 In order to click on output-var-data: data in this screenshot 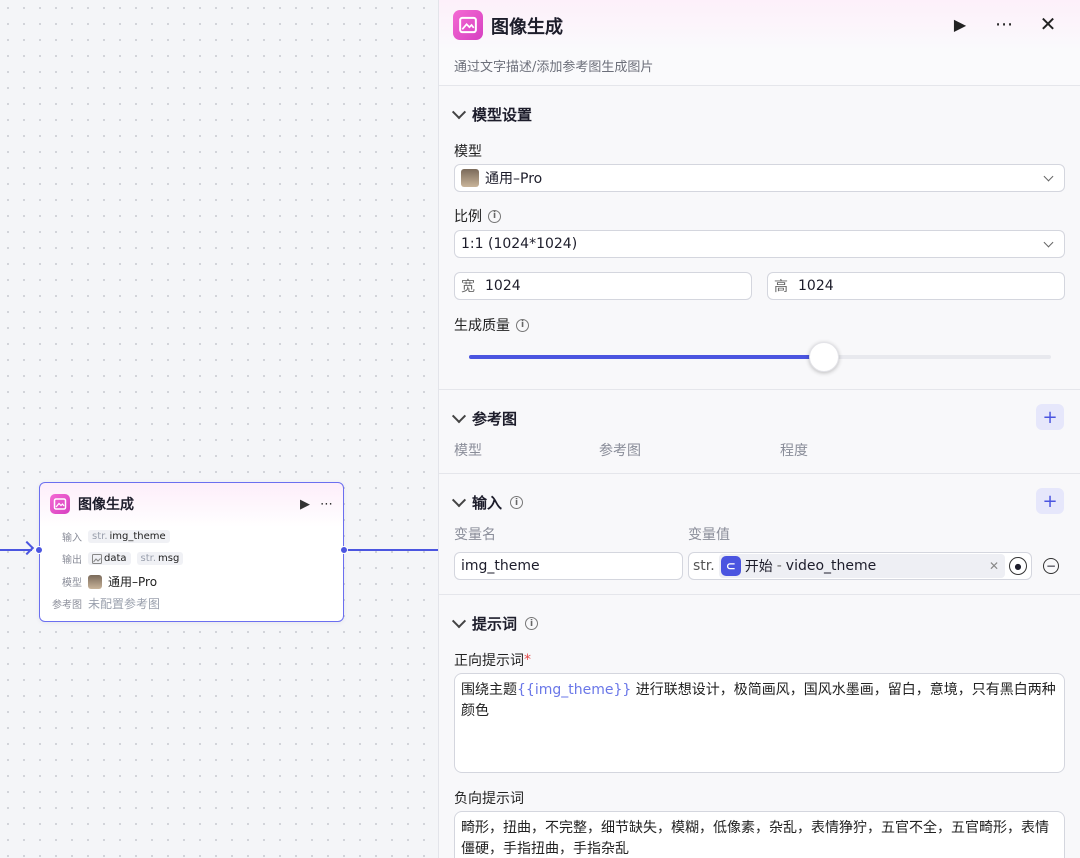, I will do `click(115, 558)`.